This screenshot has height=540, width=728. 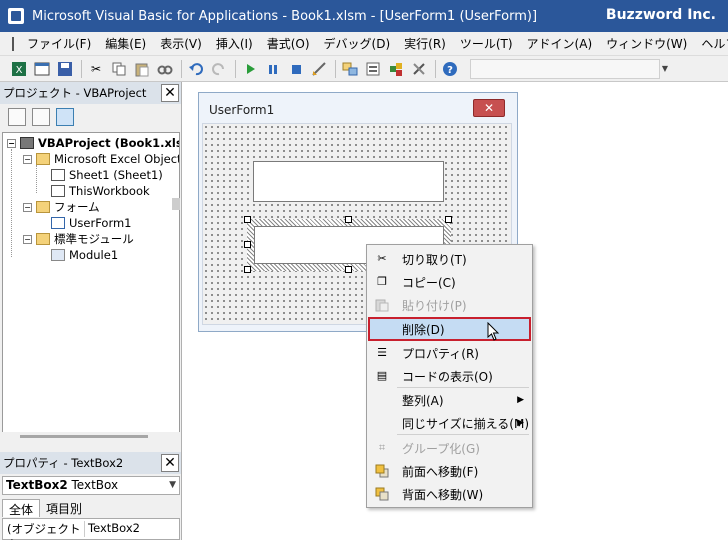 I want to click on tree-item-thisworkbook: ThisWorkbook, so click(x=100, y=191).